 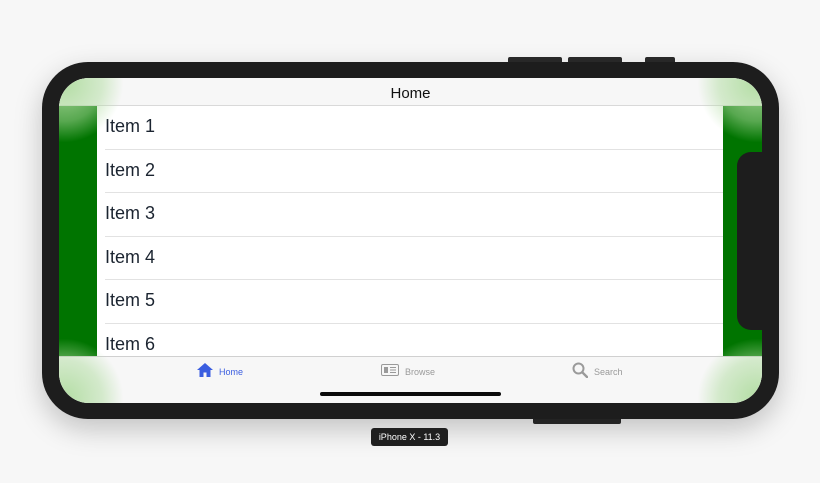 What do you see at coordinates (130, 126) in the screenshot?
I see `list-item-label: Item 1` at bounding box center [130, 126].